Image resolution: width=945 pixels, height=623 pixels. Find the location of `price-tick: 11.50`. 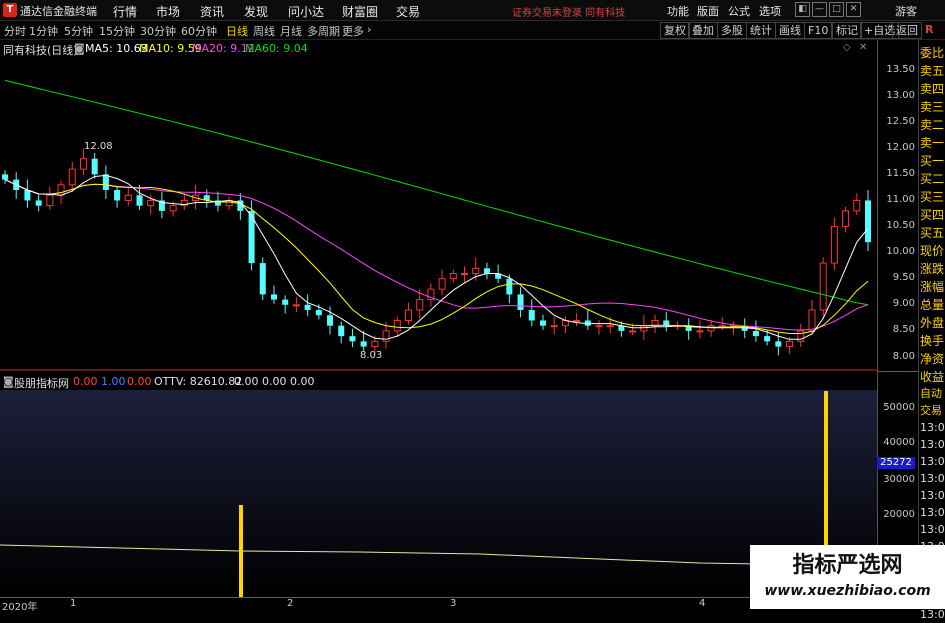

price-tick: 11.50 is located at coordinates (900, 173).